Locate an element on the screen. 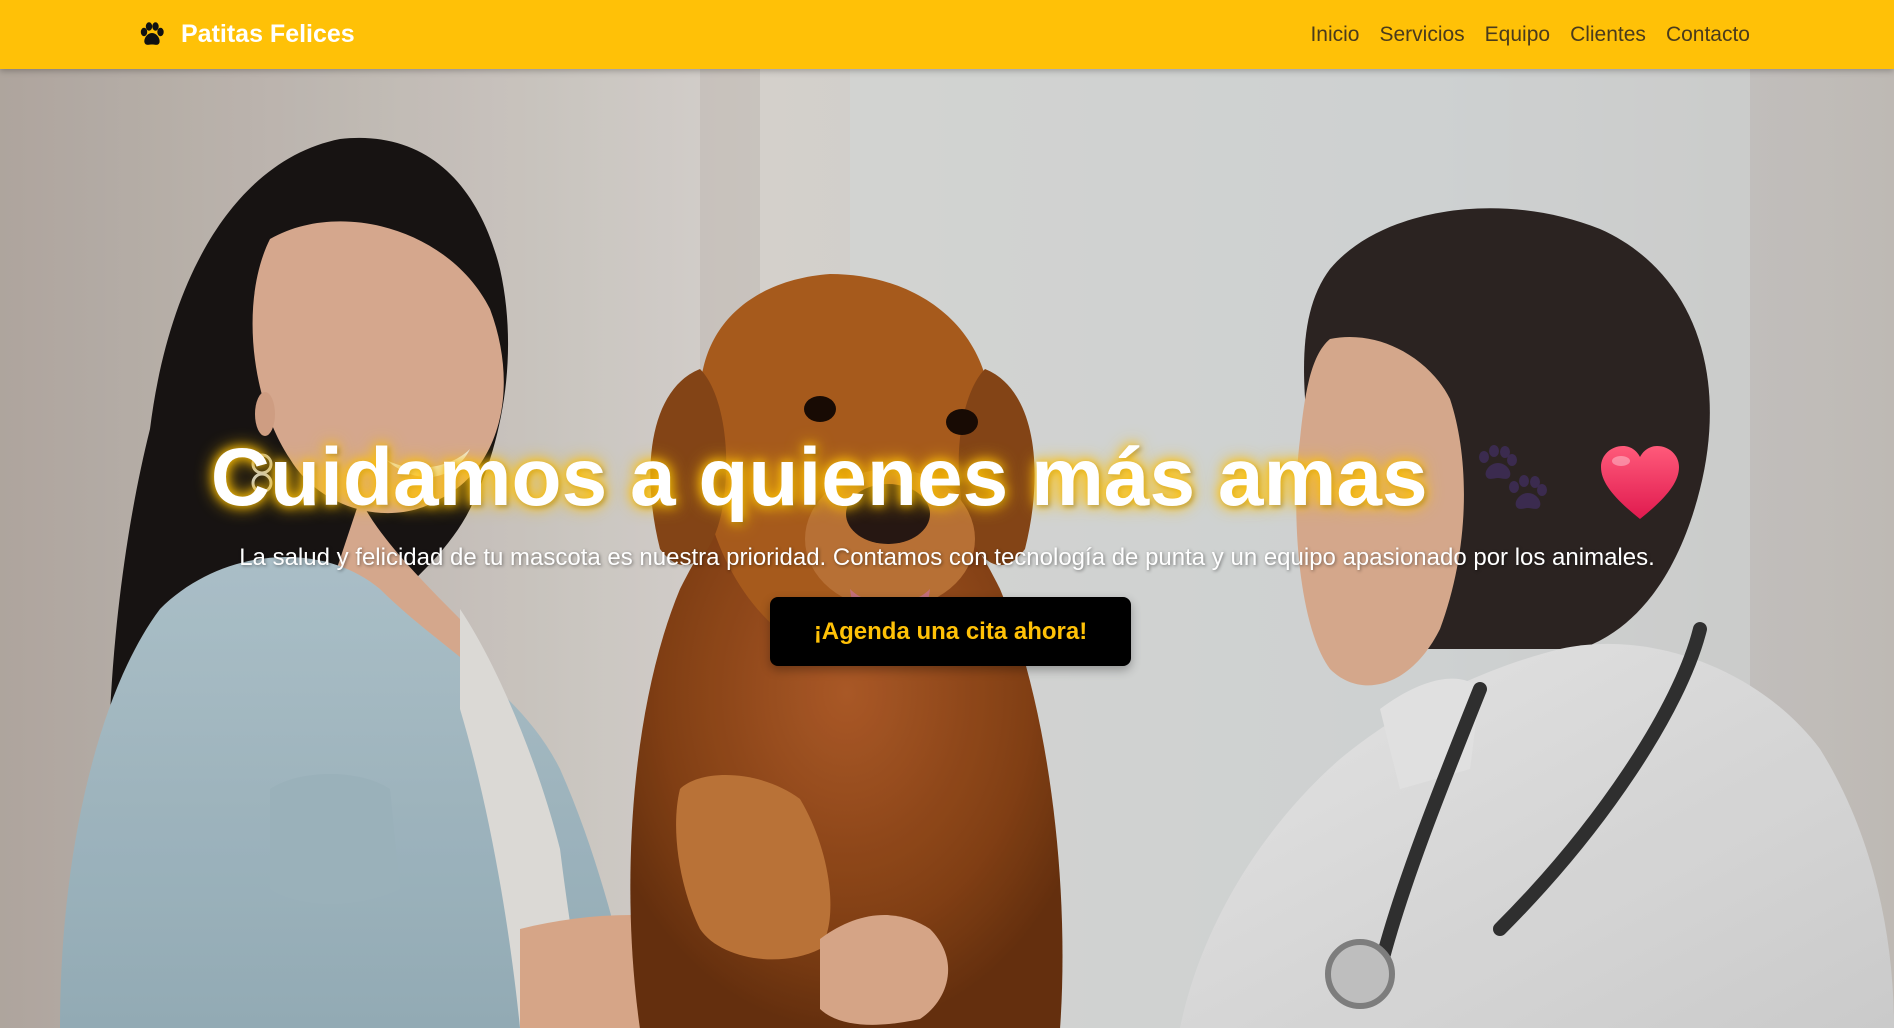 The height and width of the screenshot is (1028, 1894). book-appointment-button: ¡Agenda una cita ahora! is located at coordinates (950, 631).